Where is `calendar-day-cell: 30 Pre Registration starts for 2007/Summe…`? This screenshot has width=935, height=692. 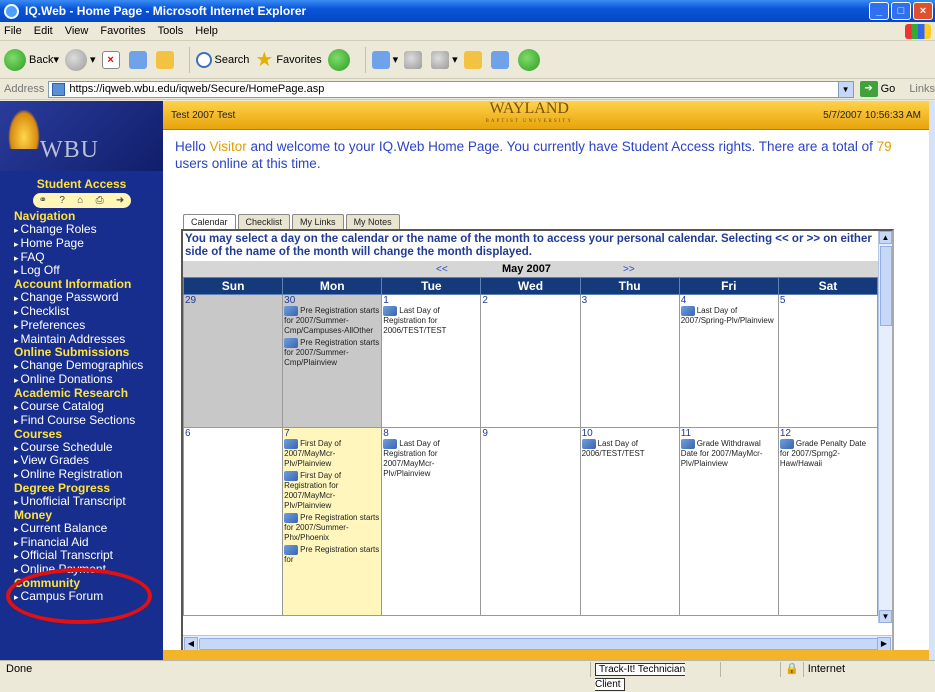 calendar-day-cell: 30 Pre Registration starts for 2007/Summe… is located at coordinates (332, 361).